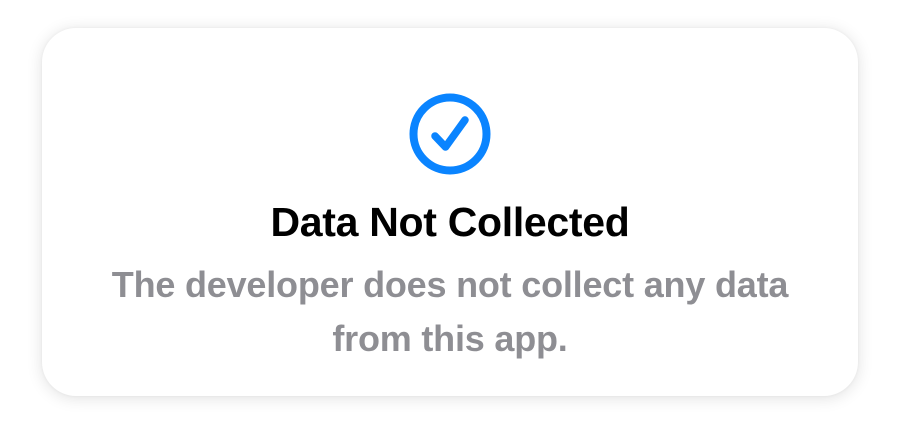  What do you see at coordinates (450, 134) in the screenshot?
I see `checkmark-circle-icon` at bounding box center [450, 134].